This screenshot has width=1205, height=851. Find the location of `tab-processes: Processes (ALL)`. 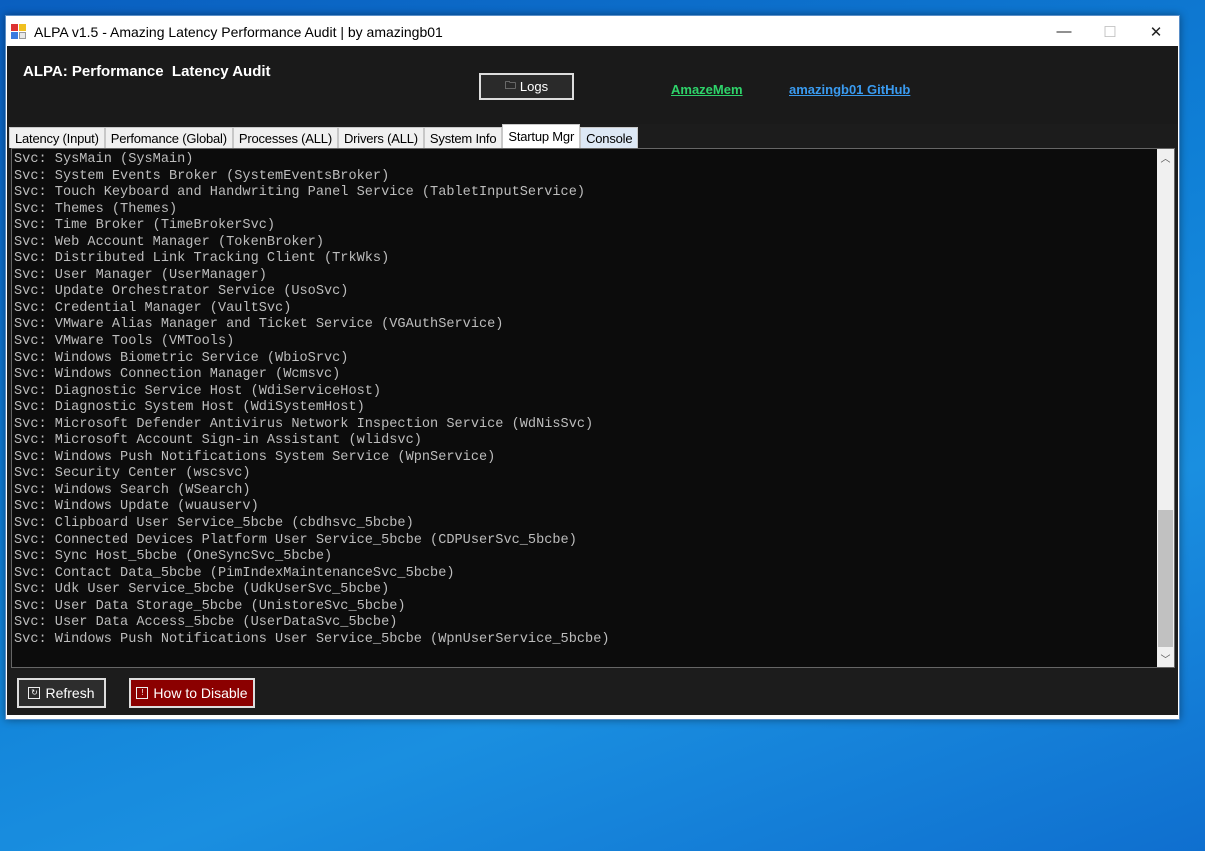

tab-processes: Processes (ALL) is located at coordinates (285, 137).